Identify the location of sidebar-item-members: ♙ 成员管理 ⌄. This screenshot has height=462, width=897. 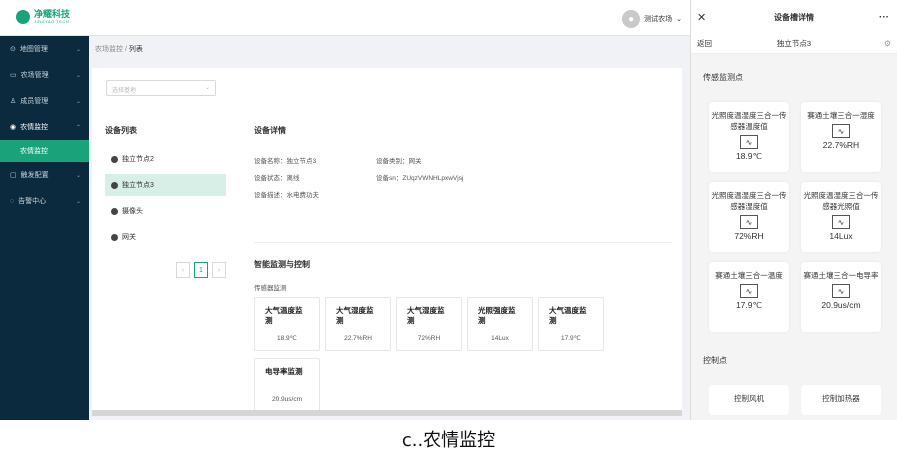
(44, 101).